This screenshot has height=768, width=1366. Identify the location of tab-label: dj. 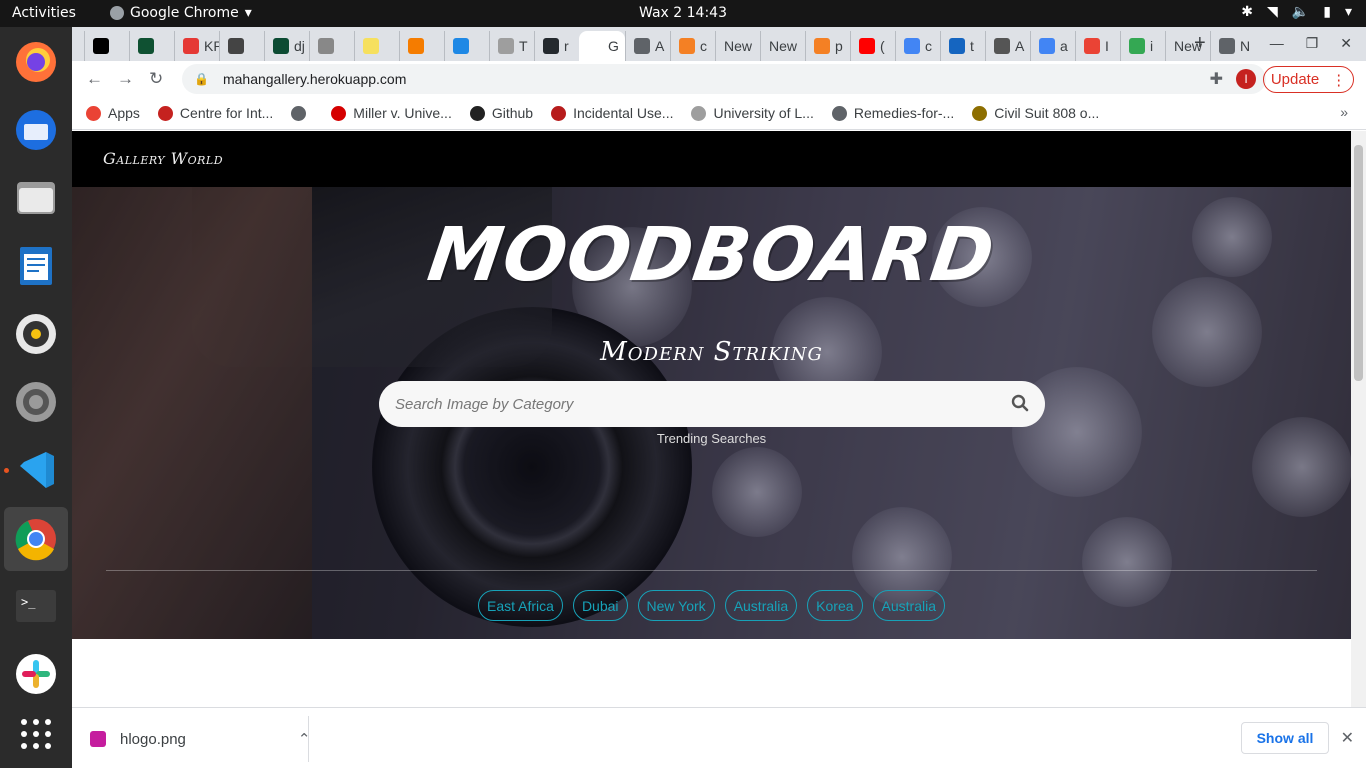
(299, 46).